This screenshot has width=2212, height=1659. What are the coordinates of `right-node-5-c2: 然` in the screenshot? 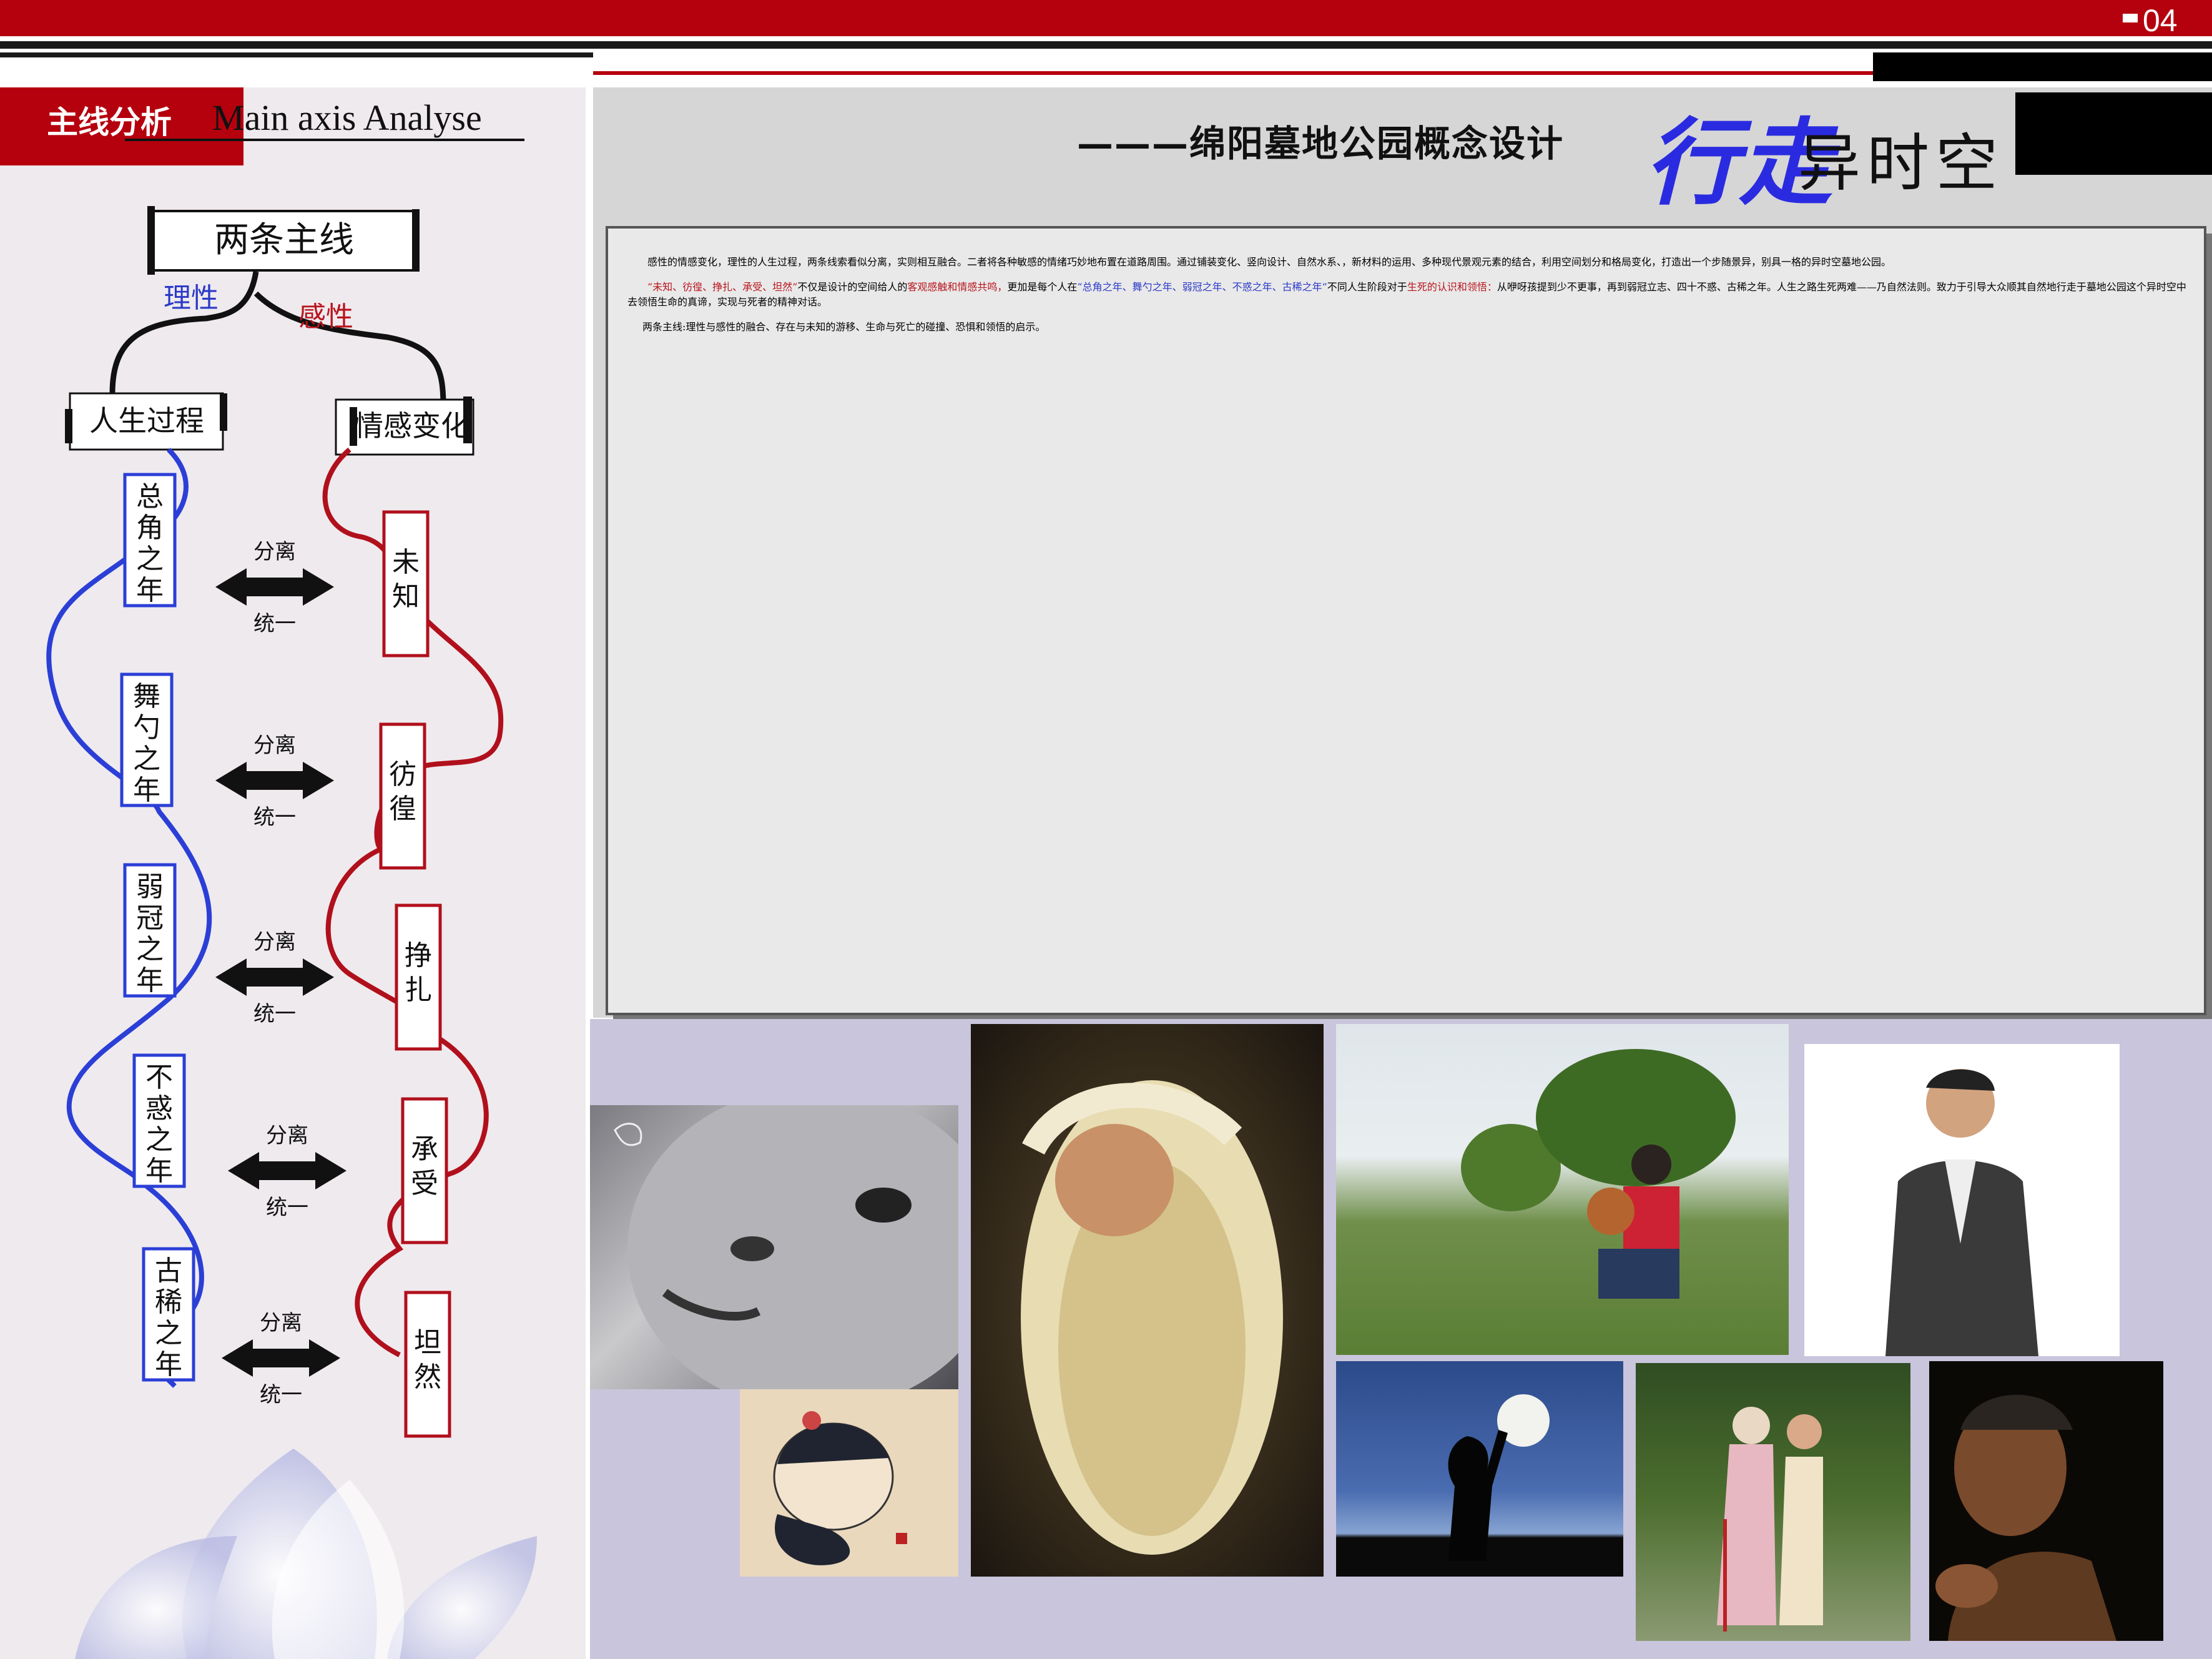 It's located at (427, 1377).